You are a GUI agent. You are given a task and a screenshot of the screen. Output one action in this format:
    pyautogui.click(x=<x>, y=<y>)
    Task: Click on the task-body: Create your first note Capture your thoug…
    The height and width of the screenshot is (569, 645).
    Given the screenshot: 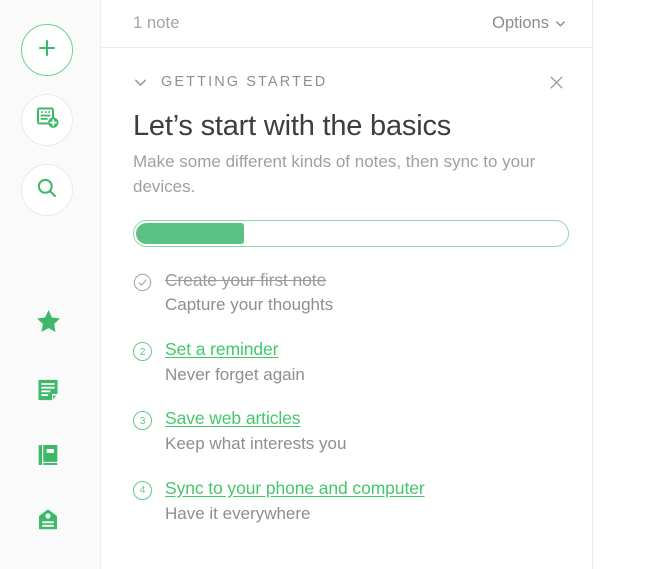 What is the action you would take?
    pyautogui.click(x=249, y=293)
    